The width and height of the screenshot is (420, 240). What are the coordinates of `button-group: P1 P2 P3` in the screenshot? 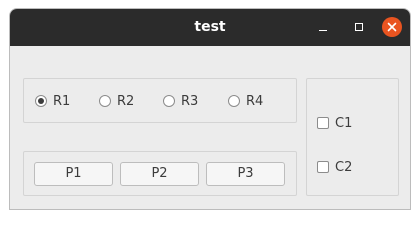 It's located at (160, 173).